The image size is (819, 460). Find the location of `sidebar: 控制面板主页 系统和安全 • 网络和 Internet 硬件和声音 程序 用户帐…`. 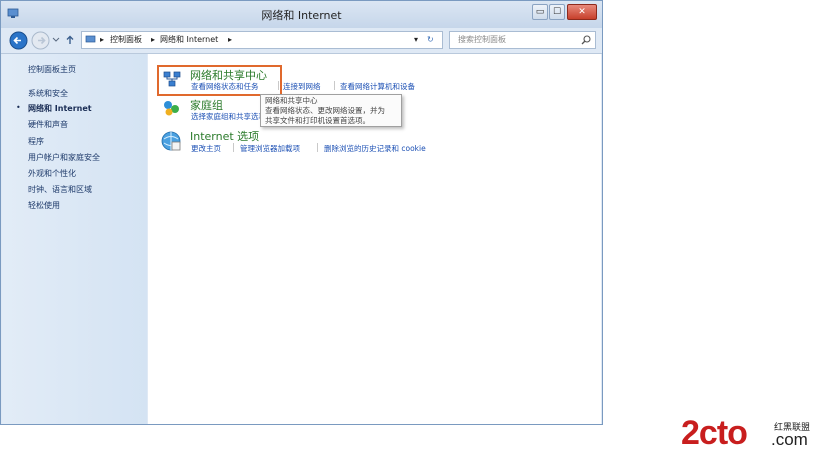

sidebar: 控制面板主页 系统和安全 • 网络和 Internet 硬件和声音 程序 用户帐… is located at coordinates (74, 239).